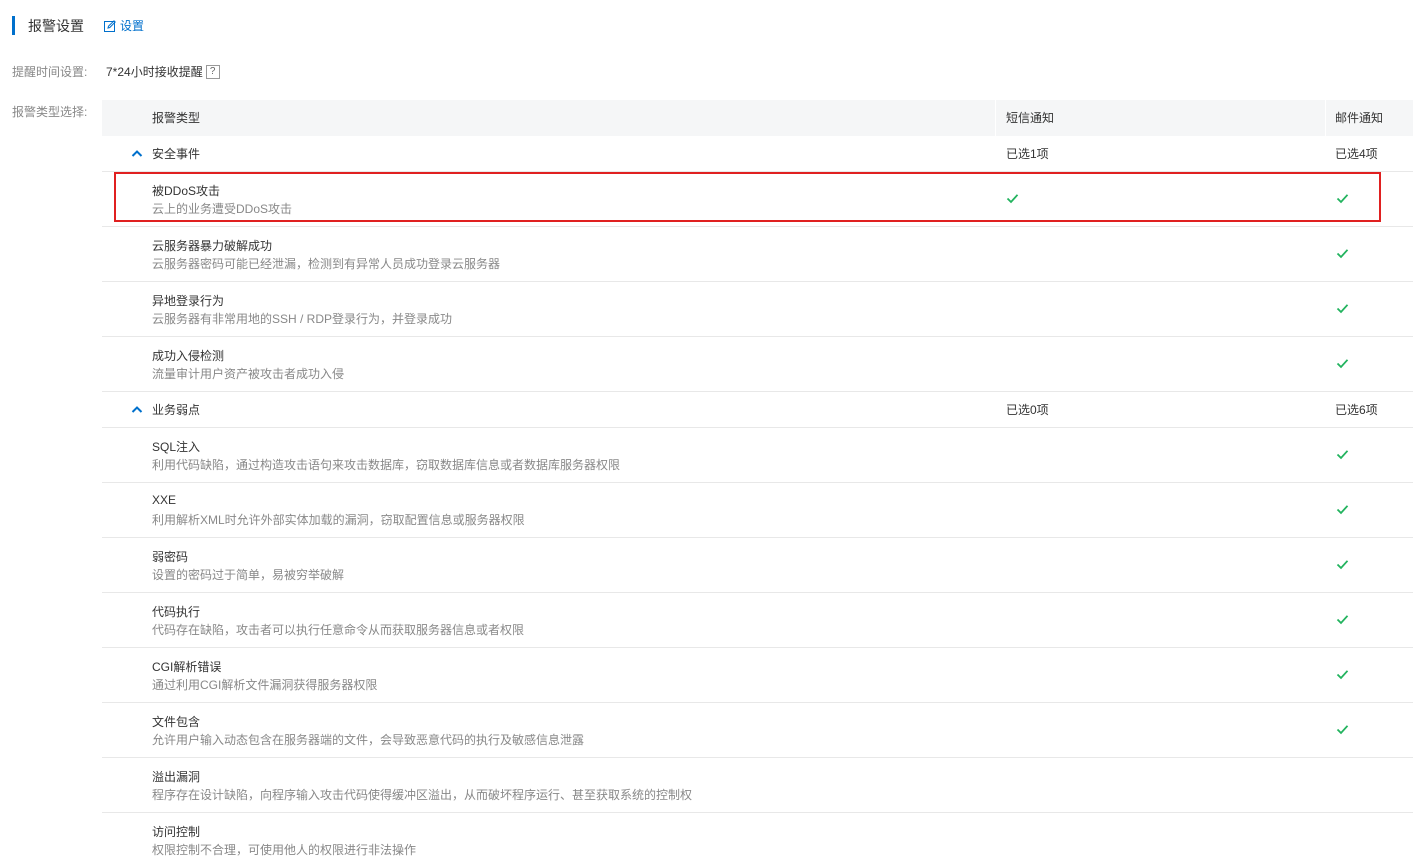  What do you see at coordinates (757, 565) in the screenshot?
I see `alert-type-row: 弱密码设置的密码过于简单，易被穷举破解` at bounding box center [757, 565].